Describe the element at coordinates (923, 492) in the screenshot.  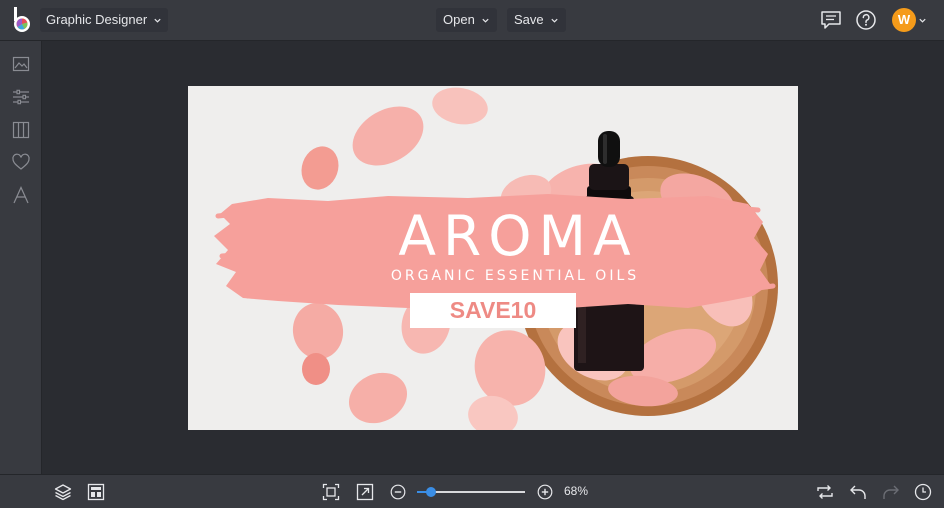
I see `history-icon` at that location.